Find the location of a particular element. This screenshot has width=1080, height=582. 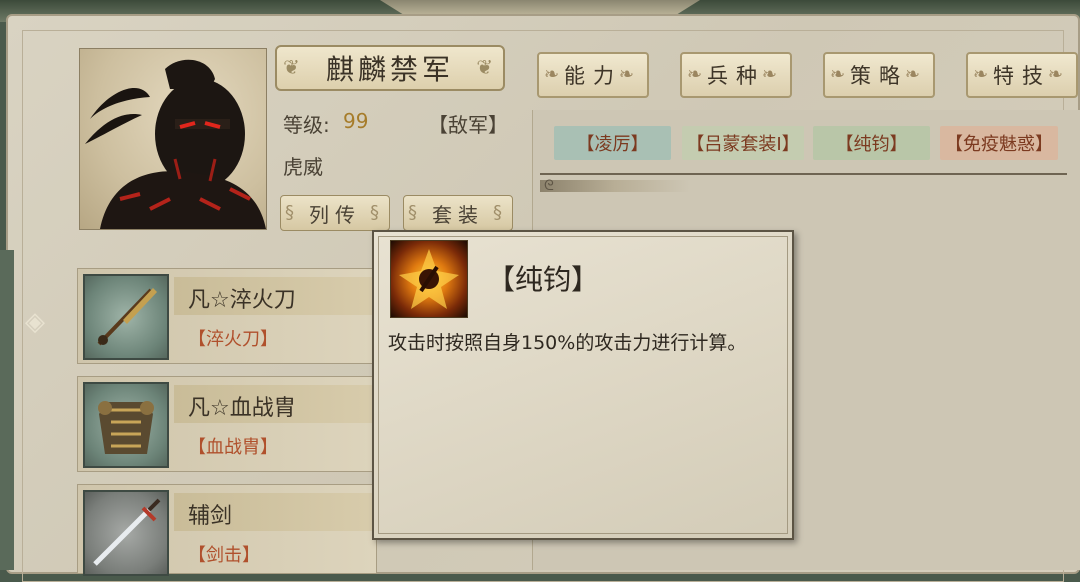

general-name-plate: 麒麟禁军 is located at coordinates (390, 68).